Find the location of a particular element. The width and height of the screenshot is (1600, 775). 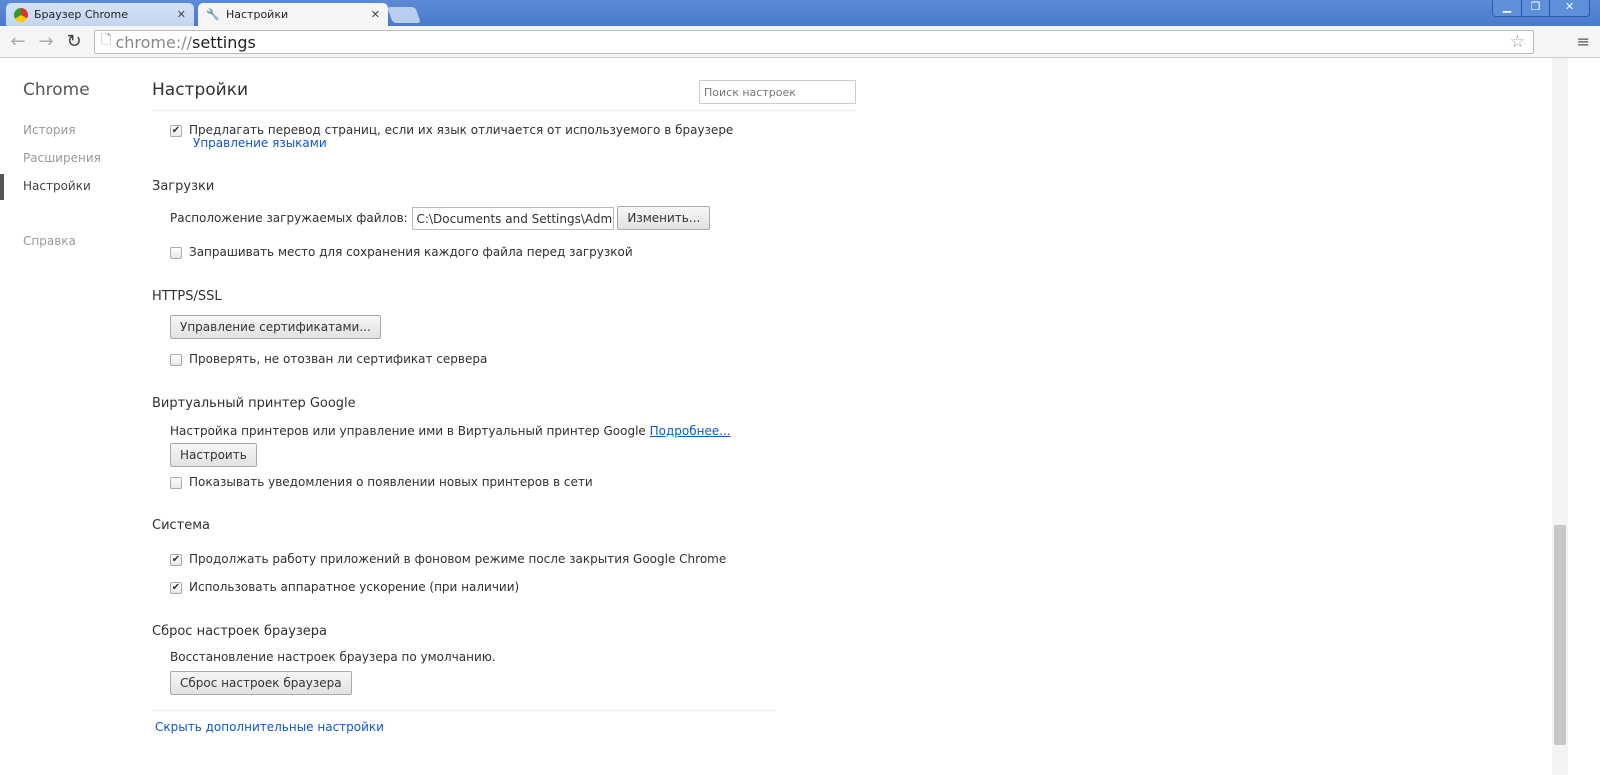

new-tab-button is located at coordinates (404, 15).